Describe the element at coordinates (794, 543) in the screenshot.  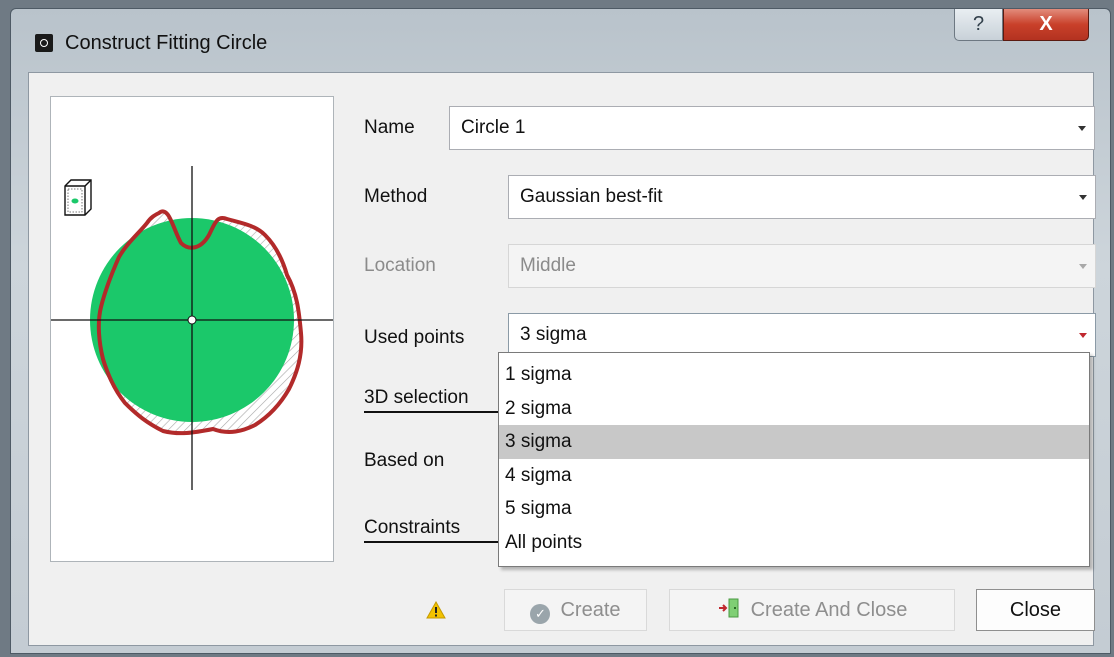
I see `list-item: All points` at that location.